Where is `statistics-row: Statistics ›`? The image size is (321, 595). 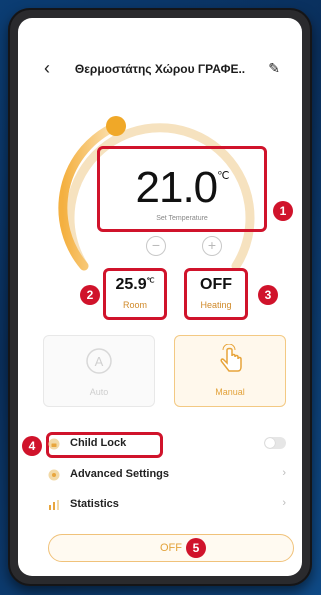
statistics-row: Statistics › is located at coordinates (166, 506).